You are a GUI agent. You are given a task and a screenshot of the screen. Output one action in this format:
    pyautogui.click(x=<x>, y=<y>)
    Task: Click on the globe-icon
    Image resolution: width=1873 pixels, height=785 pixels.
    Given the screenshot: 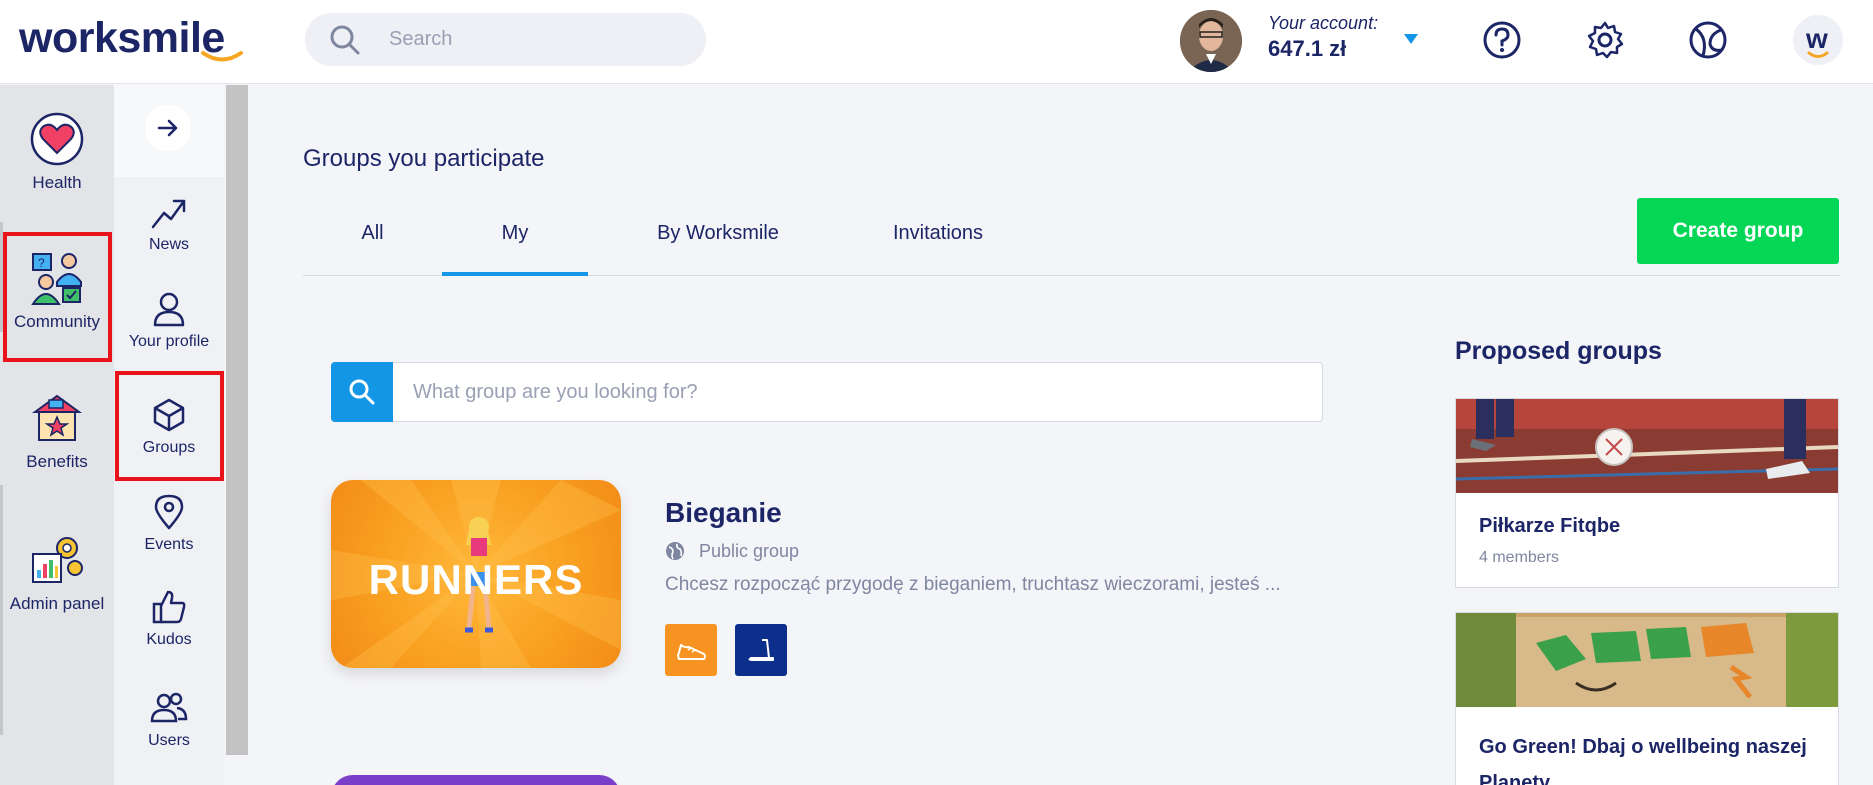 What is the action you would take?
    pyautogui.click(x=675, y=551)
    